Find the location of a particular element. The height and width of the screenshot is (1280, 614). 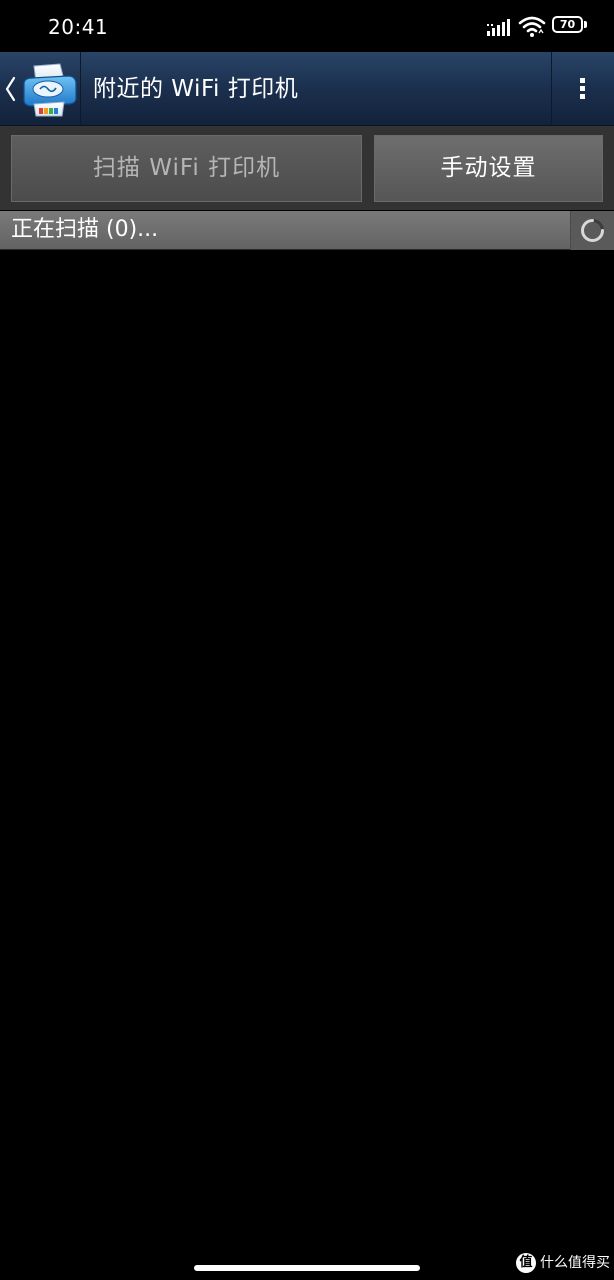

loading-spinner-icon is located at coordinates (592, 230).